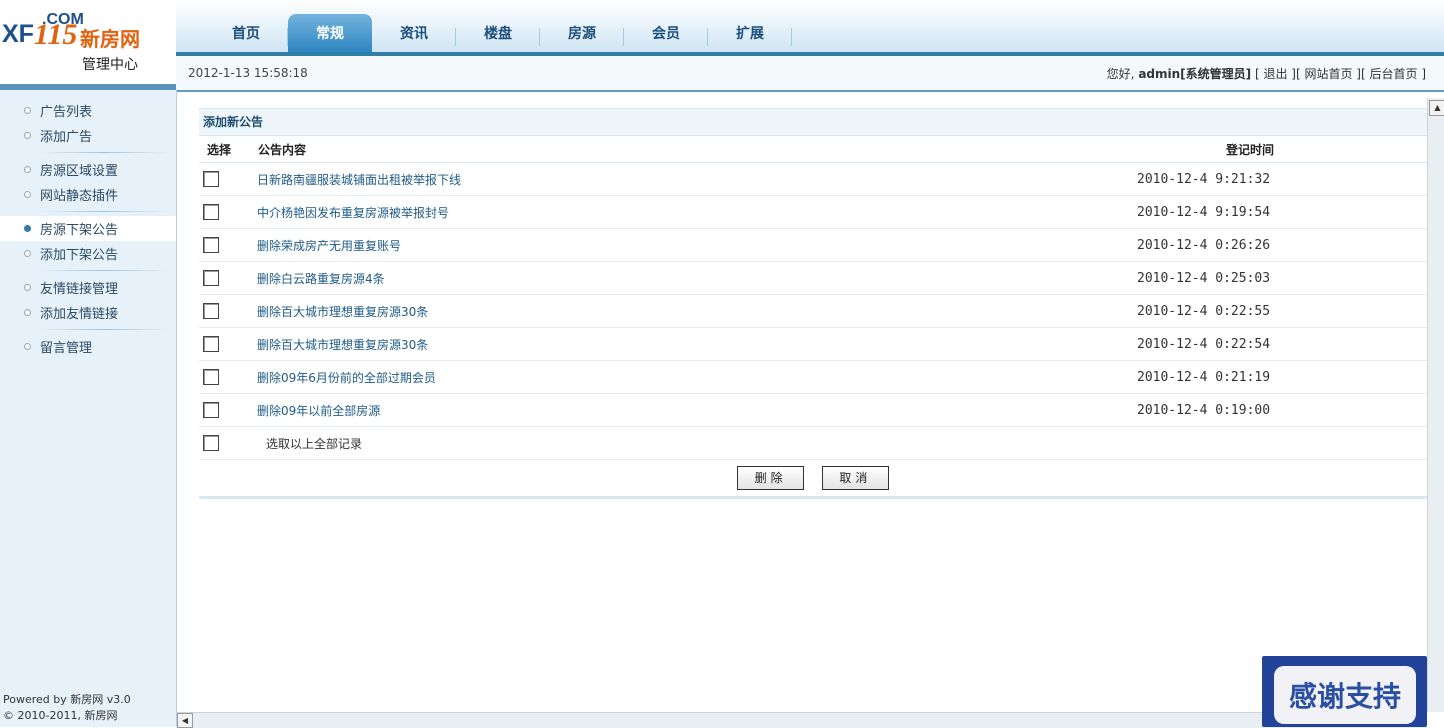 The height and width of the screenshot is (728, 1444). I want to click on site-home-link: 网站首页, so click(1328, 74).